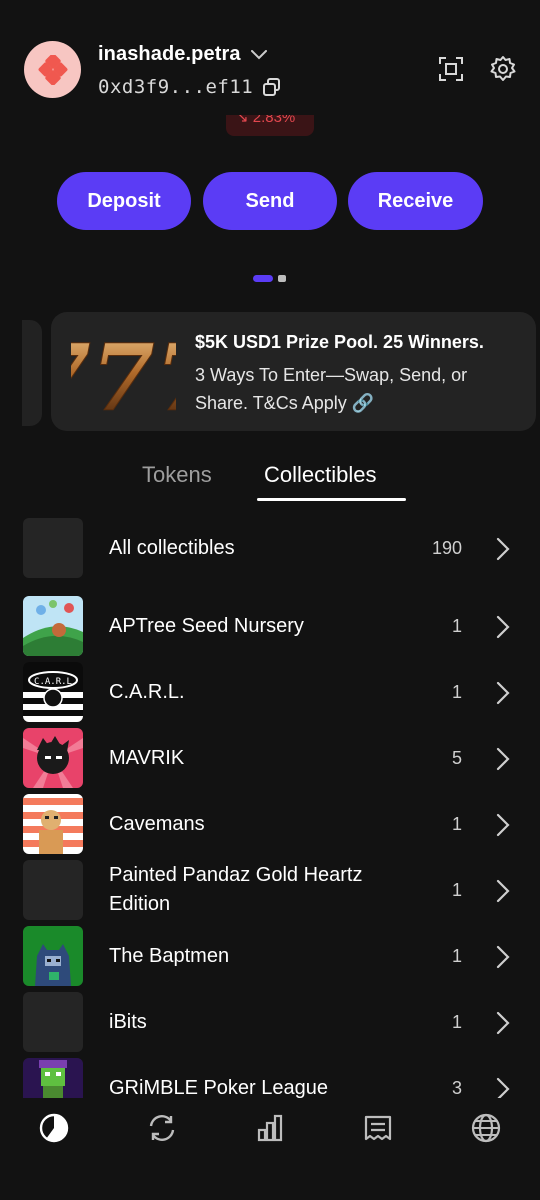 The height and width of the screenshot is (1200, 540). Describe the element at coordinates (53, 682) in the screenshot. I see `svg-text: C.A.R.L` at that location.